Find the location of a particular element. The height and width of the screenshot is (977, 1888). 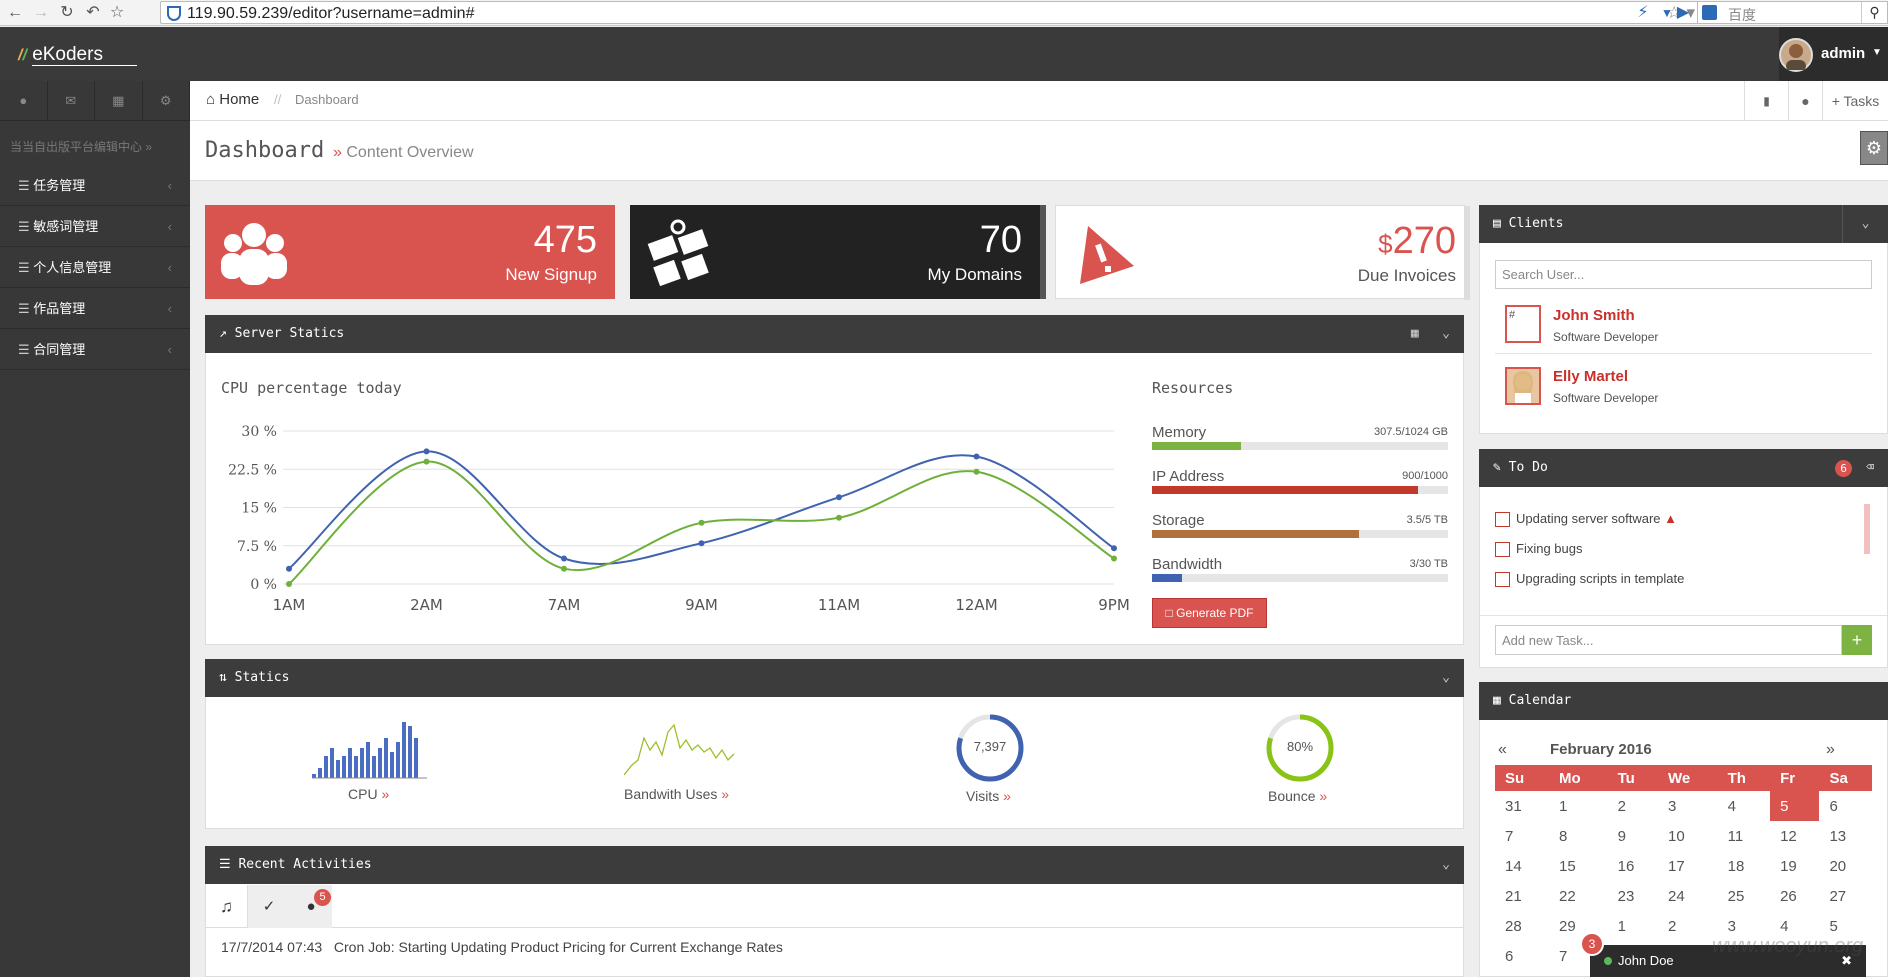

user-icon: ● is located at coordinates (24, 101).